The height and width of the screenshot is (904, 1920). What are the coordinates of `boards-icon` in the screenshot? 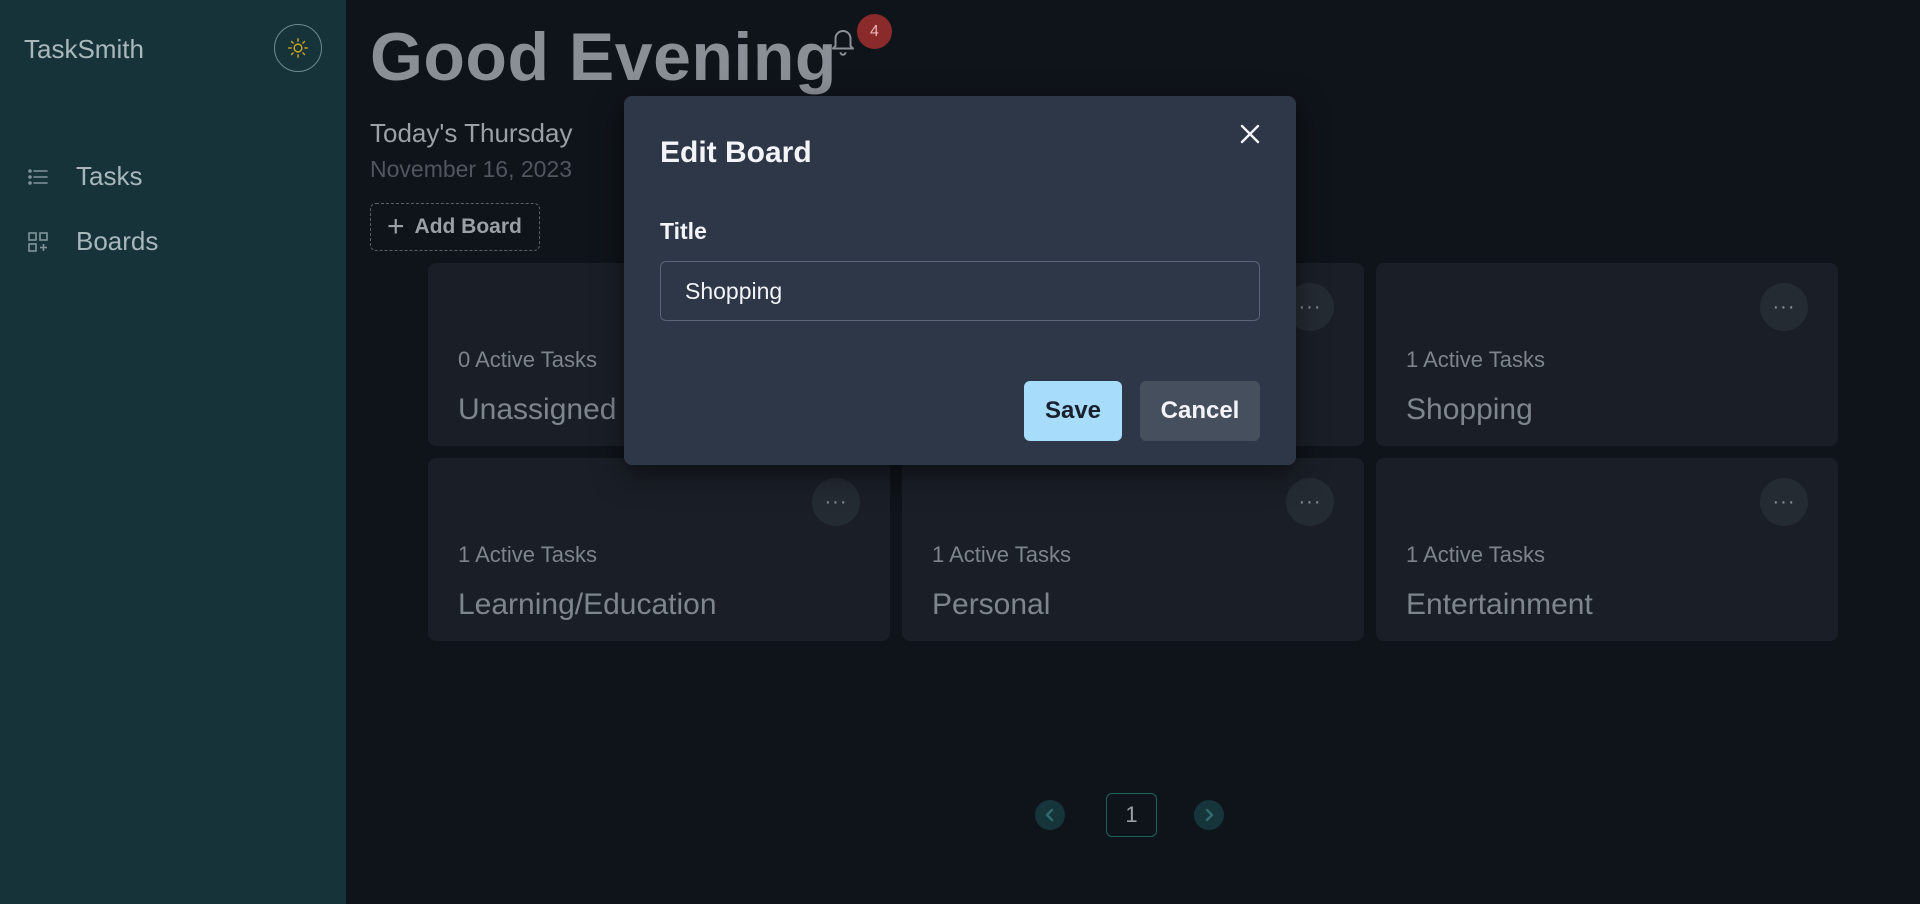 It's located at (38, 241).